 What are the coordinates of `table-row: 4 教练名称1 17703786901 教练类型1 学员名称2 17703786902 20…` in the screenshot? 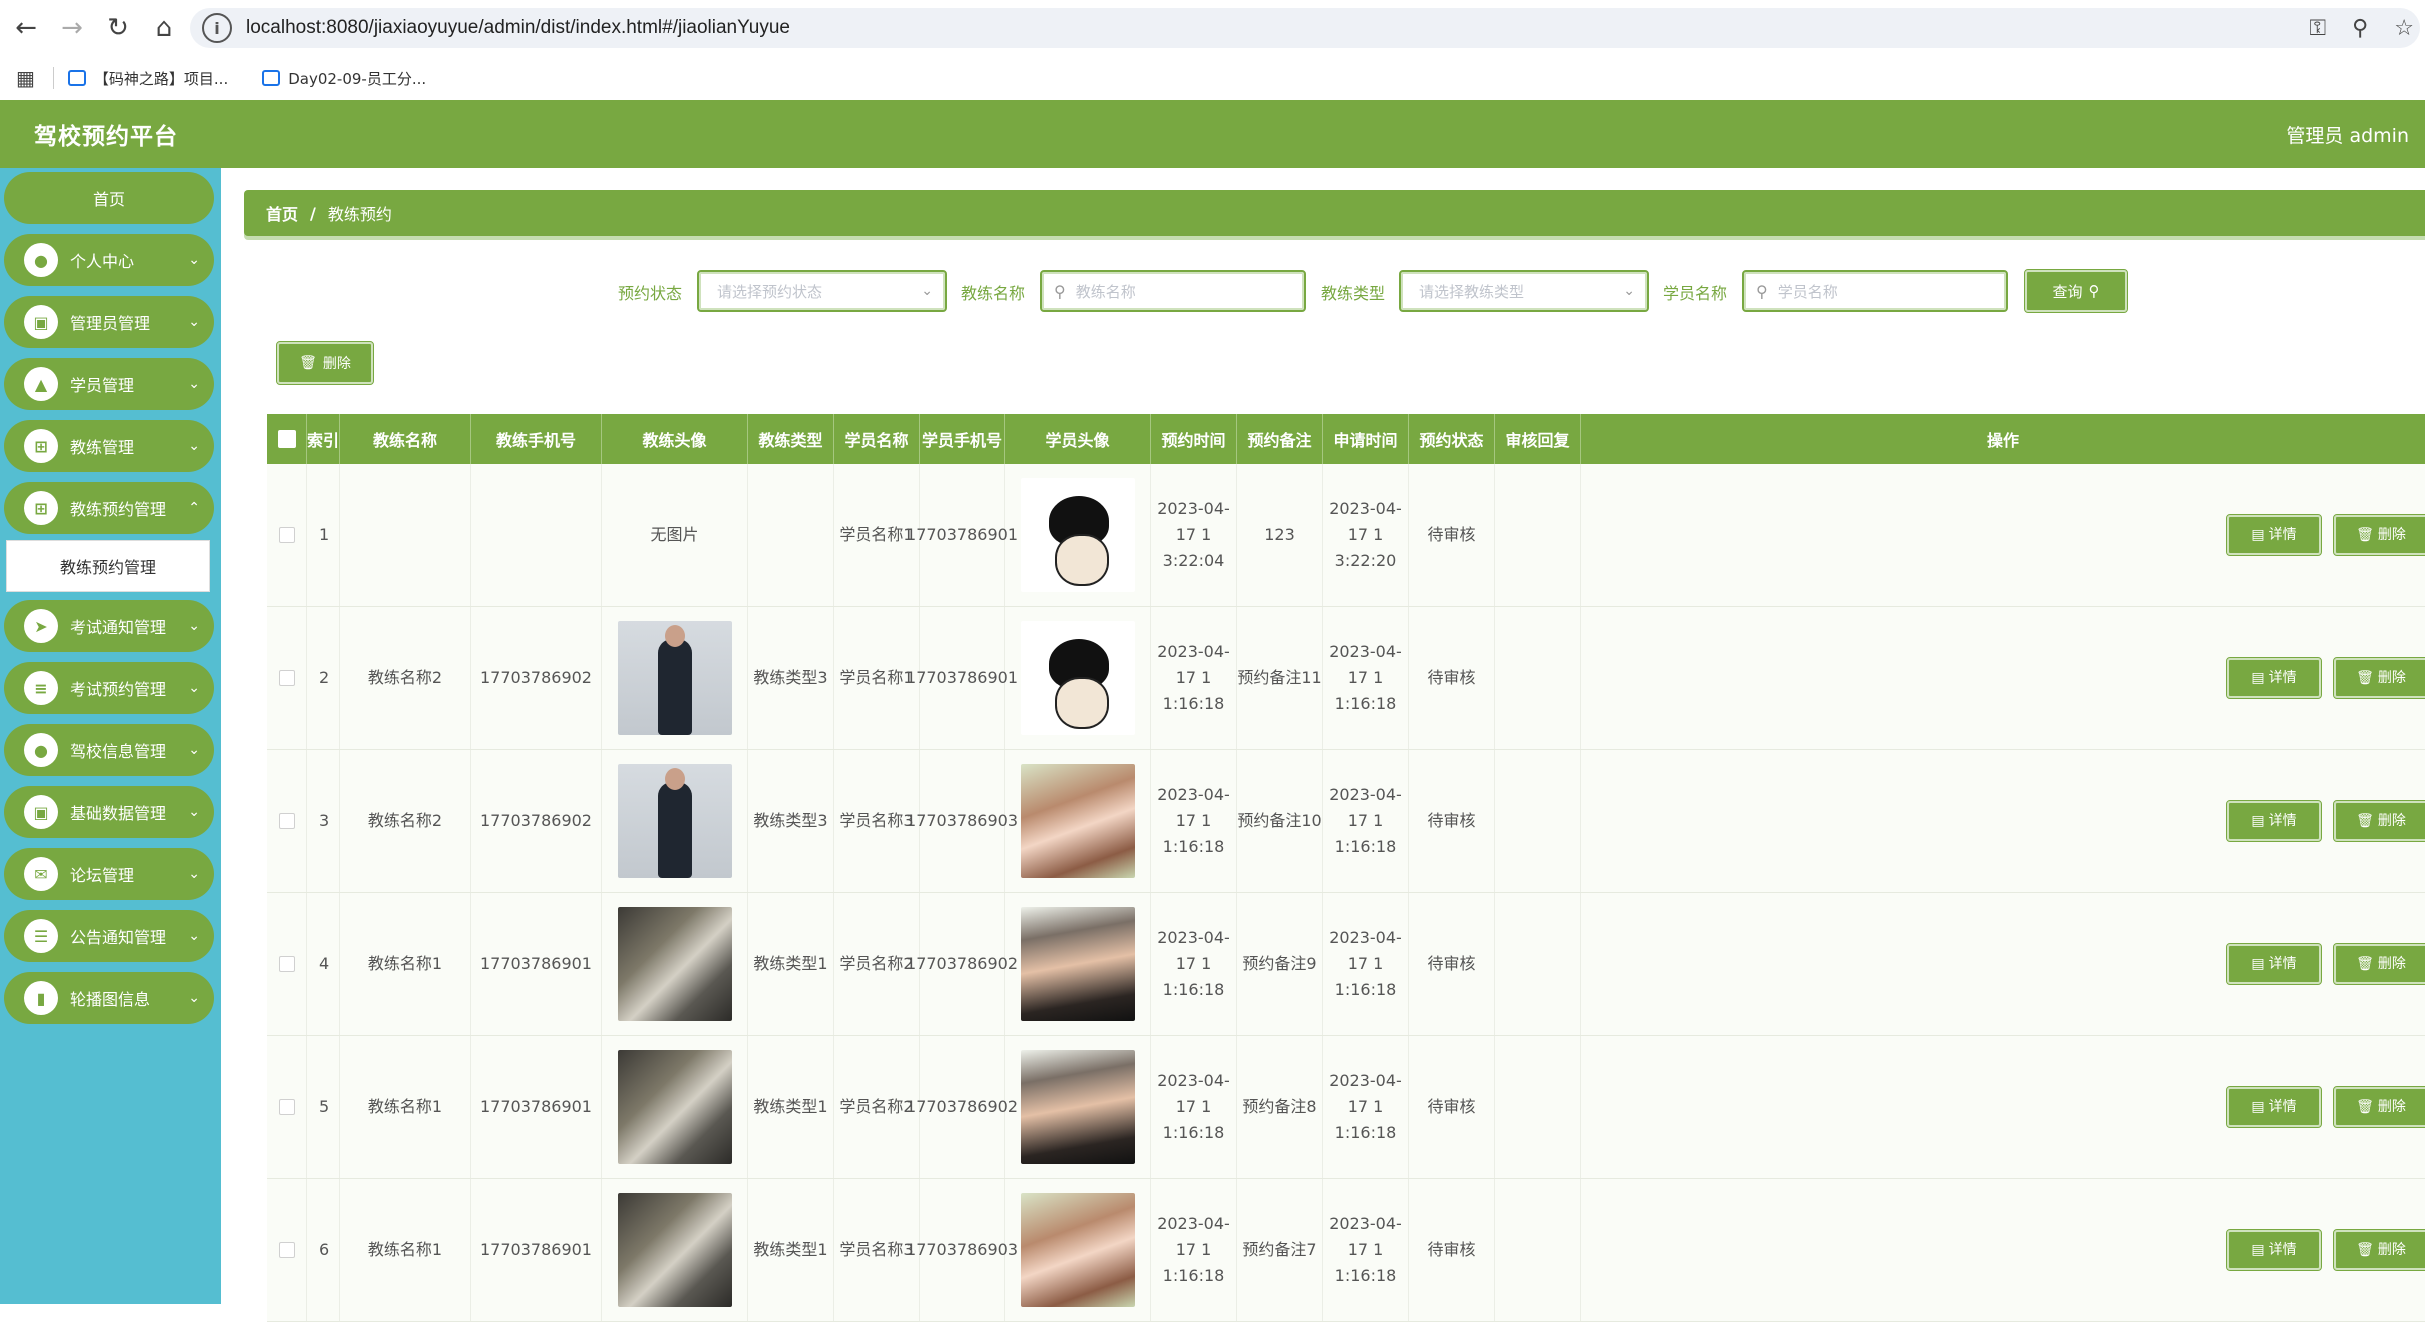 It's located at (1346, 964).